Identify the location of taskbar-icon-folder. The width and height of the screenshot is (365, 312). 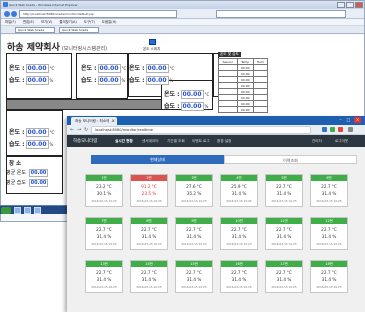
(27, 210).